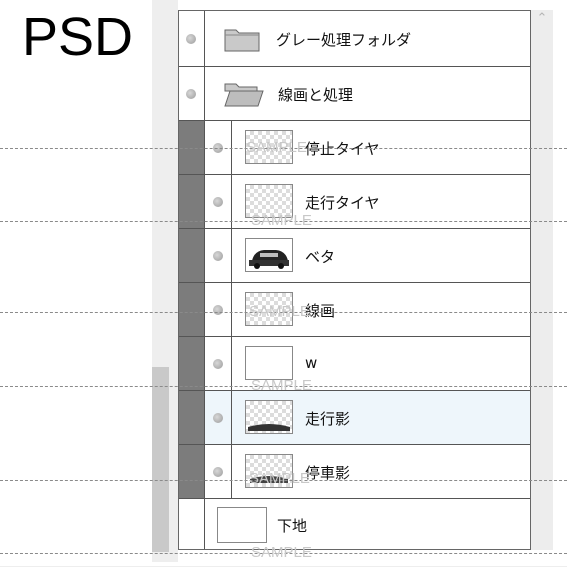 The height and width of the screenshot is (572, 567). I want to click on shadow-icon, so click(269, 427).